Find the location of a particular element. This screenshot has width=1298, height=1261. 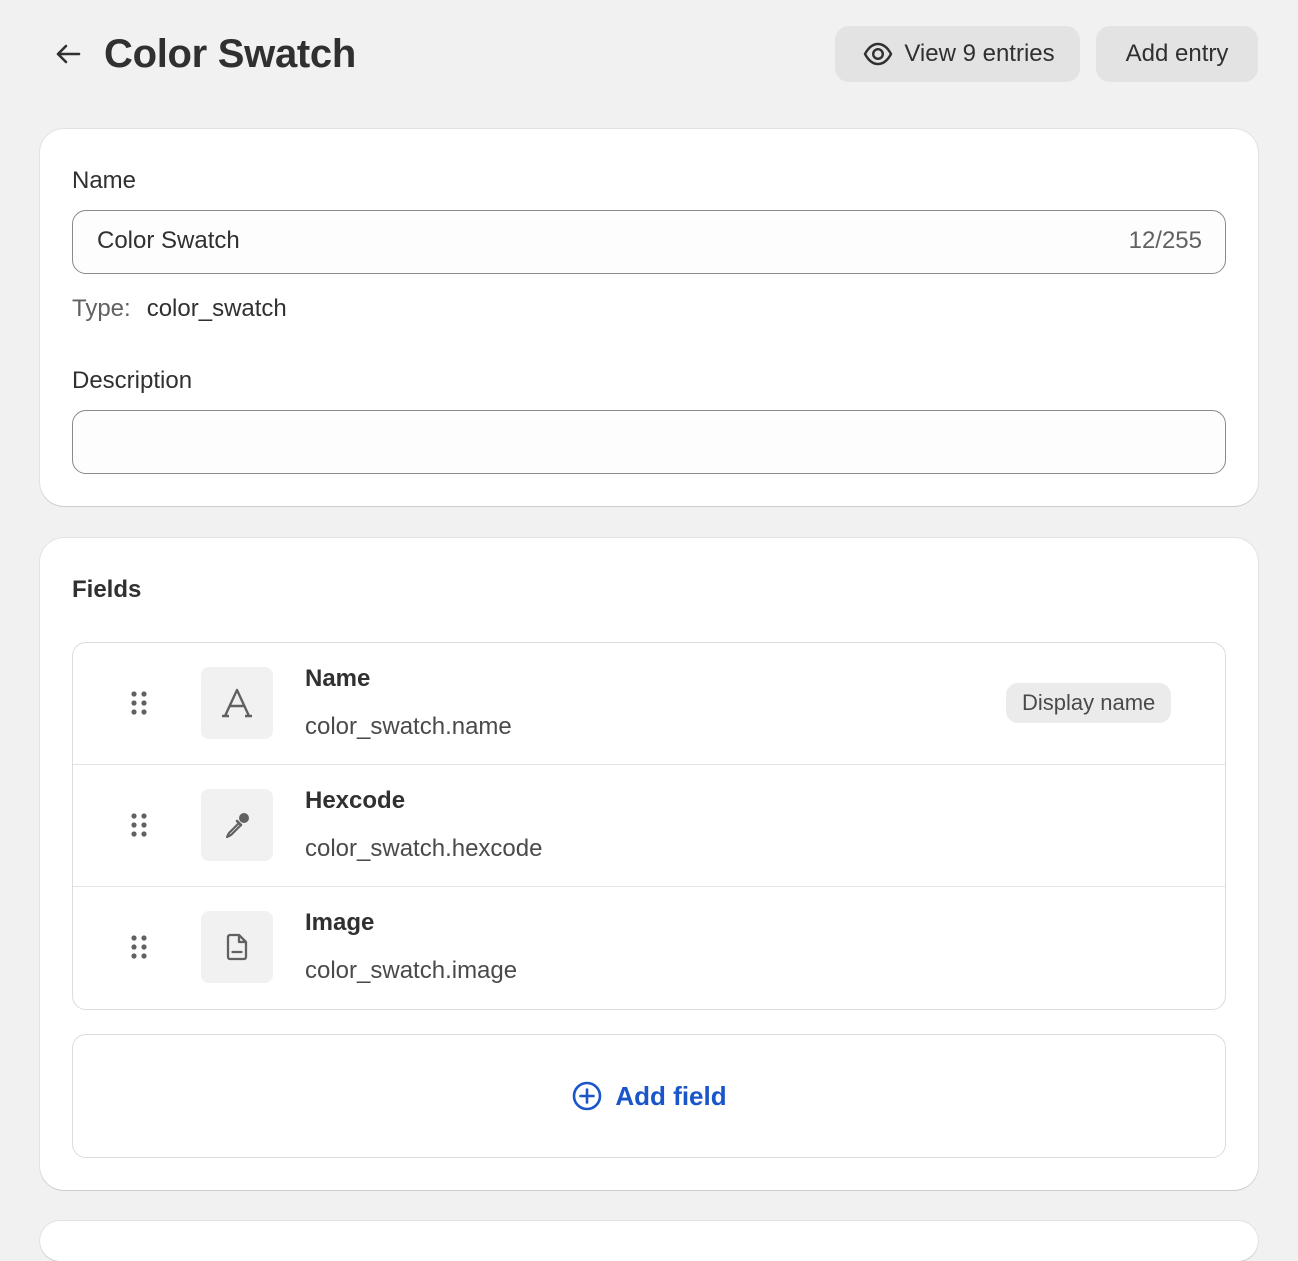

field-name: Hexcode is located at coordinates (355, 800).